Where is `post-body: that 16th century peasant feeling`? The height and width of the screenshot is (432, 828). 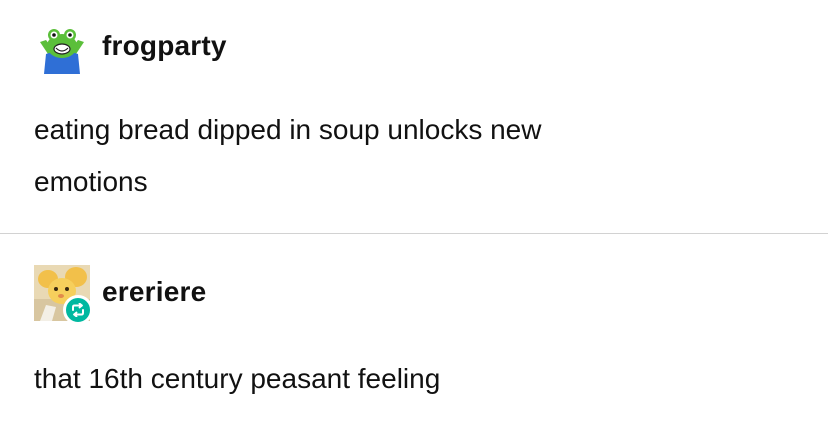
post-body: that 16th century peasant feeling is located at coordinates (414, 379).